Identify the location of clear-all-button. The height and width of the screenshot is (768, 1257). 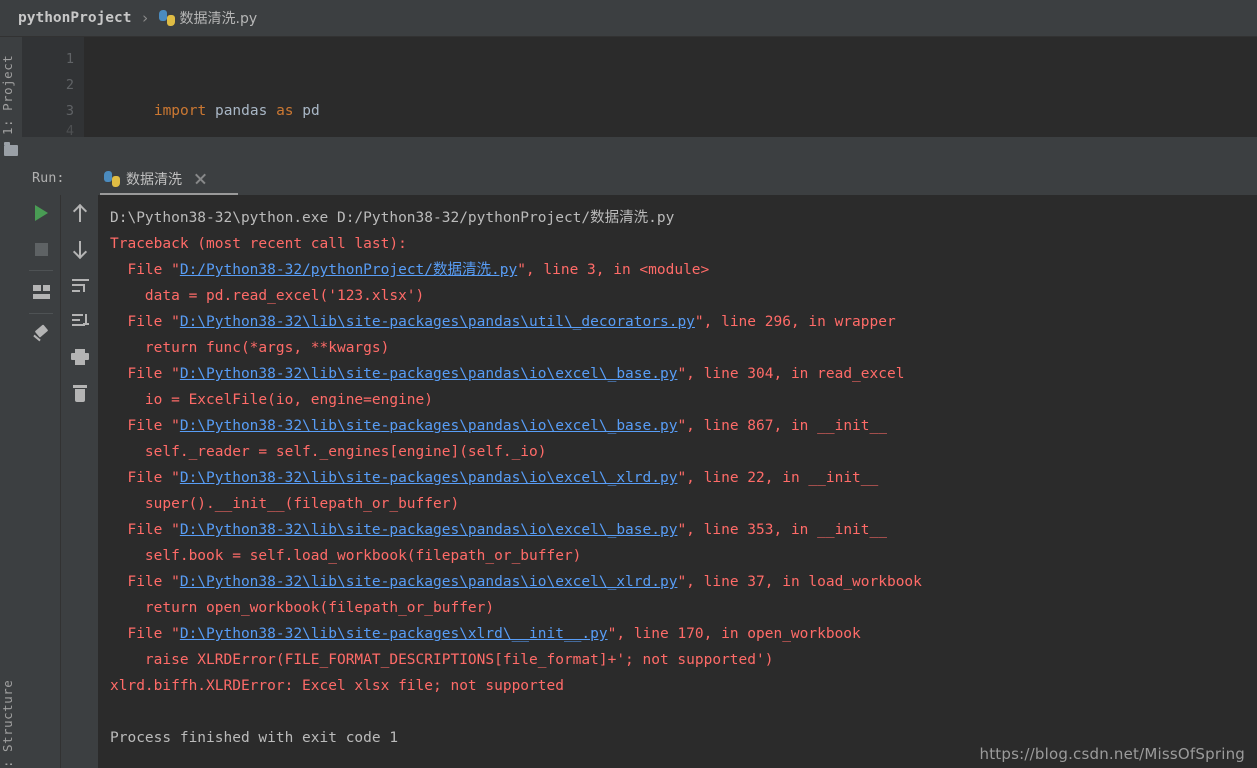
(80, 393).